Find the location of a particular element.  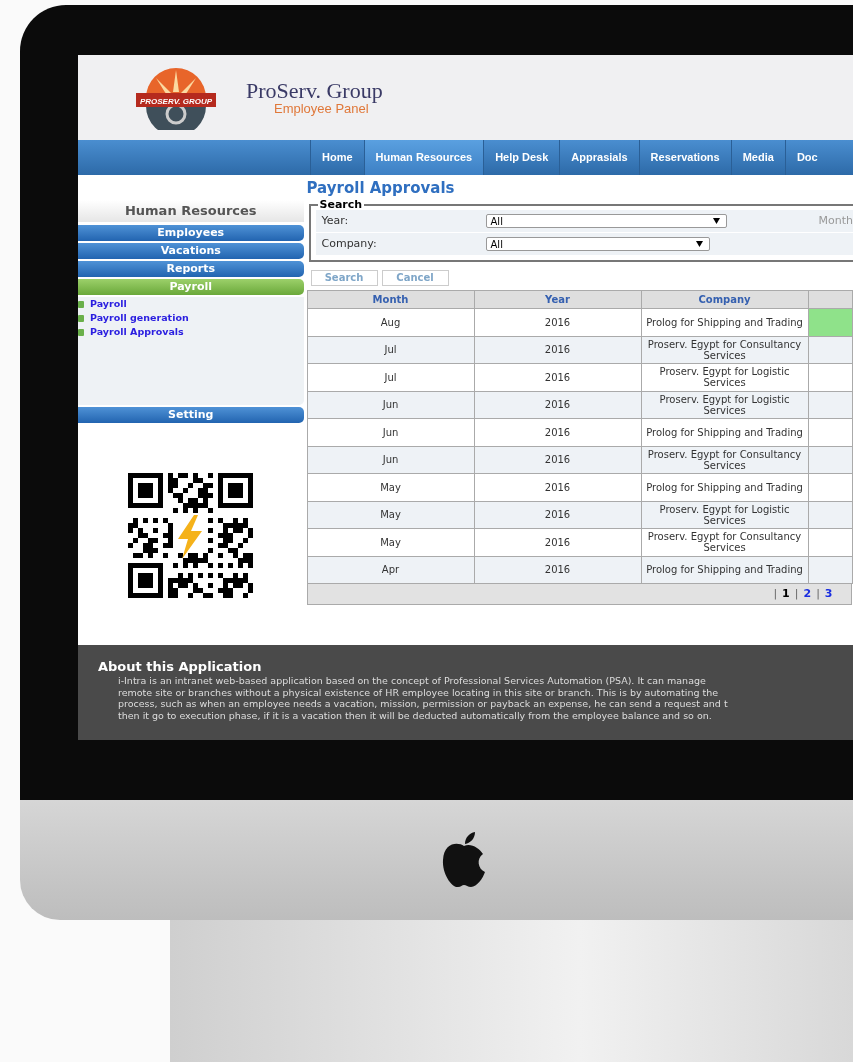

nav-tab: Media is located at coordinates (757, 157).